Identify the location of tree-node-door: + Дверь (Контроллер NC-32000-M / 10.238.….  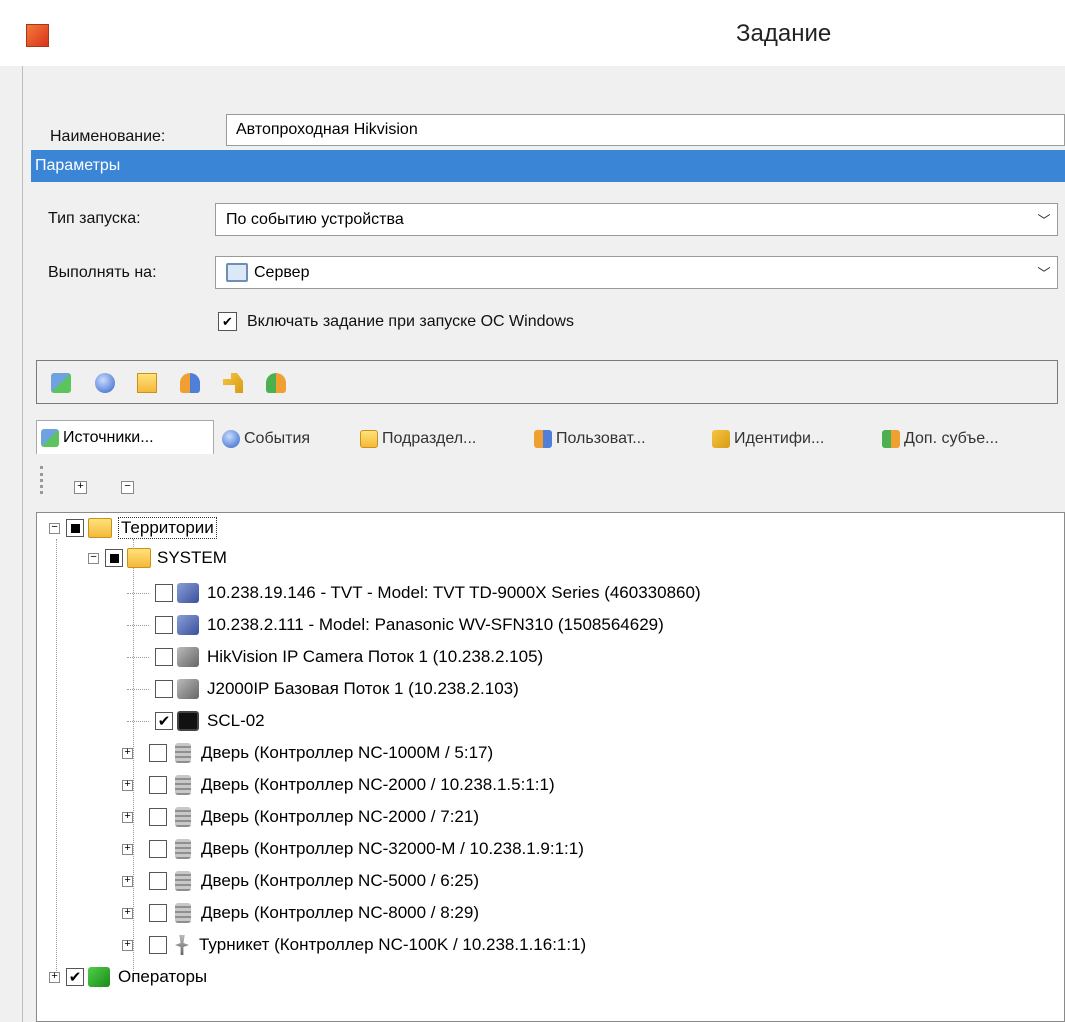
(353, 849).